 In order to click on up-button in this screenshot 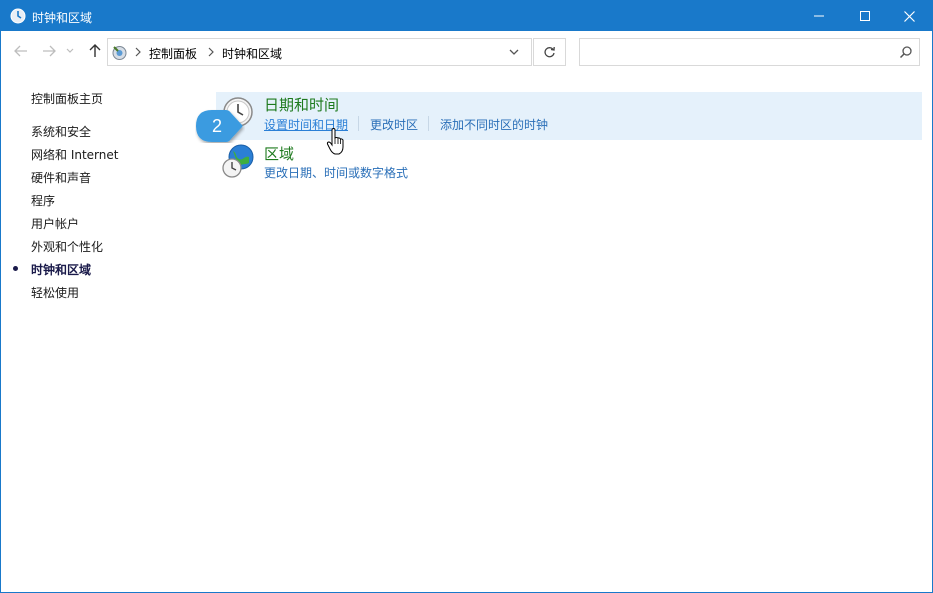, I will do `click(95, 51)`.